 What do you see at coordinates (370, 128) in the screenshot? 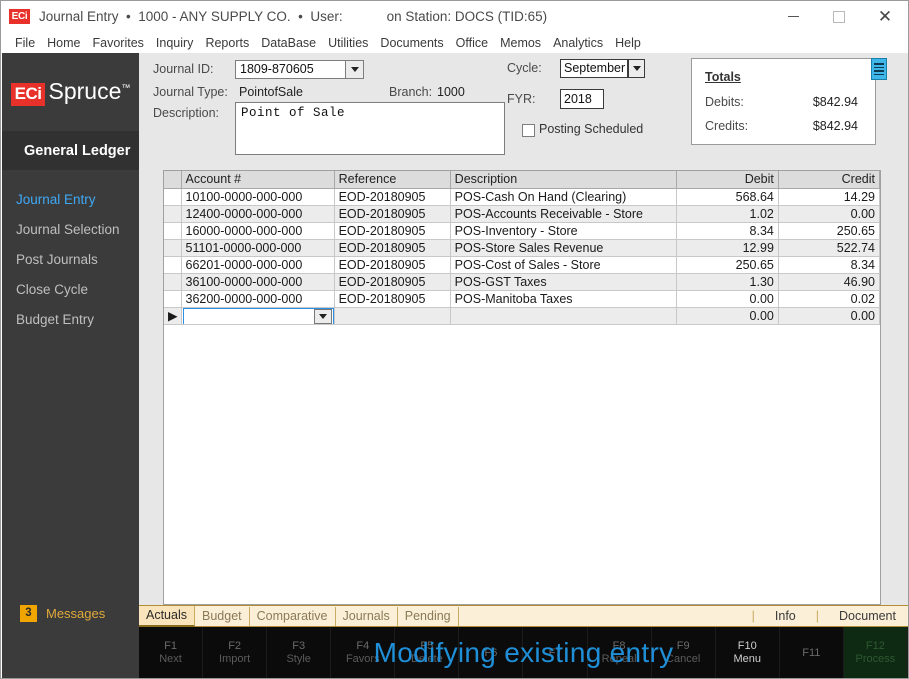
I see `description-textarea: Point of Sale` at bounding box center [370, 128].